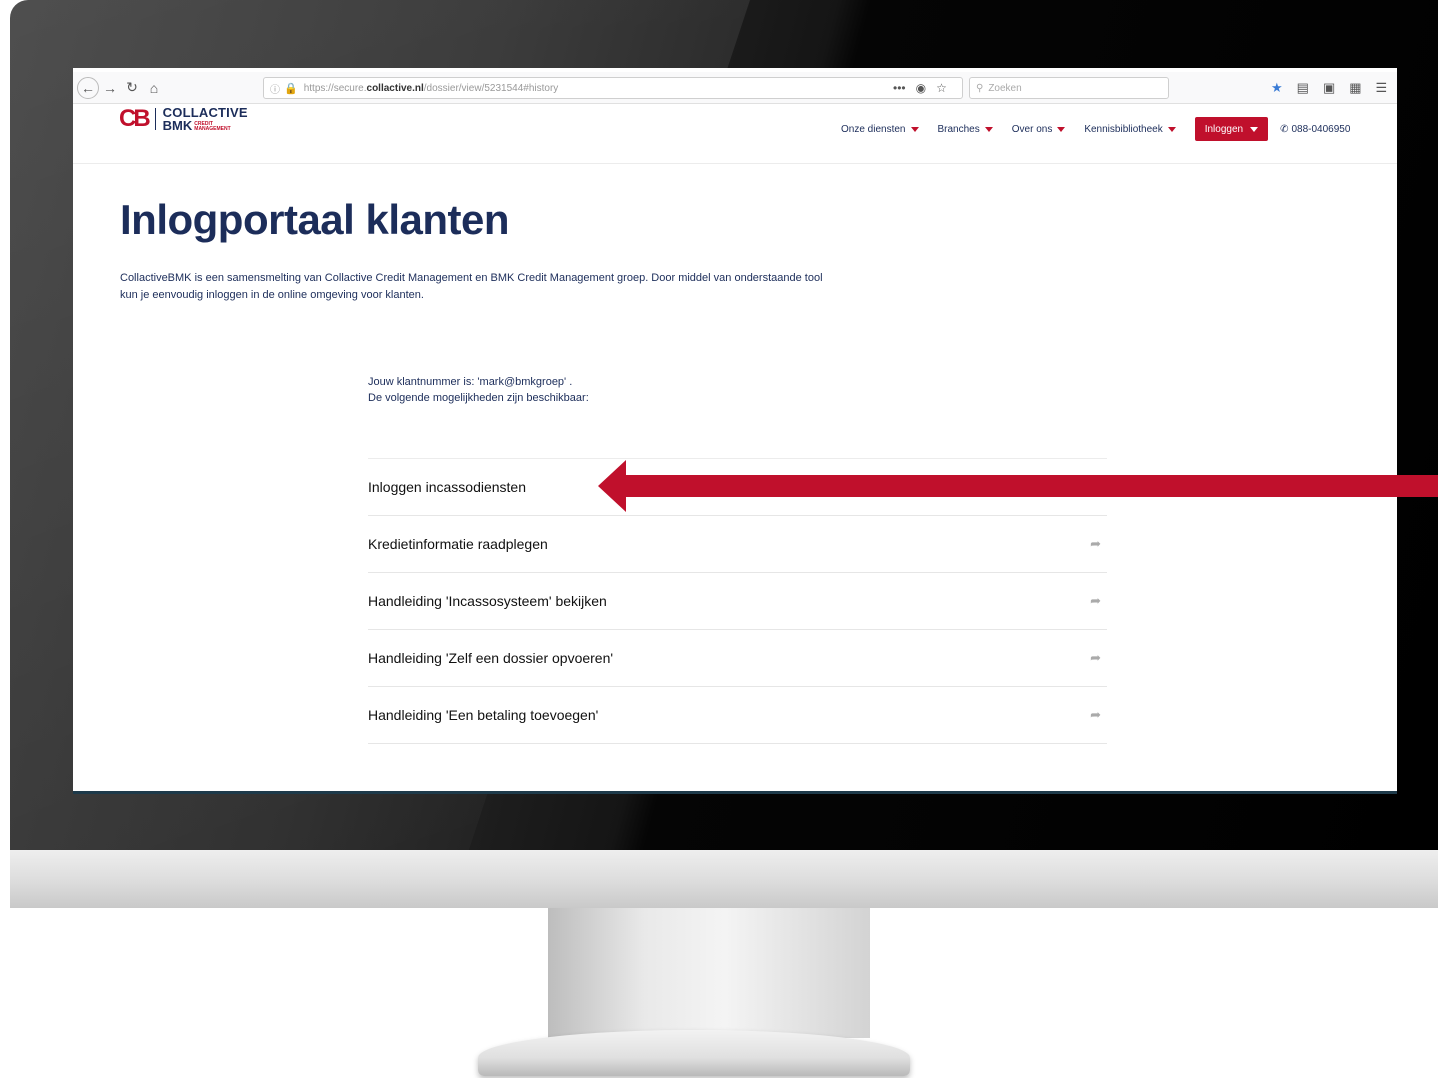 The height and width of the screenshot is (1078, 1438). I want to click on logo-mark: CB, so click(135, 118).